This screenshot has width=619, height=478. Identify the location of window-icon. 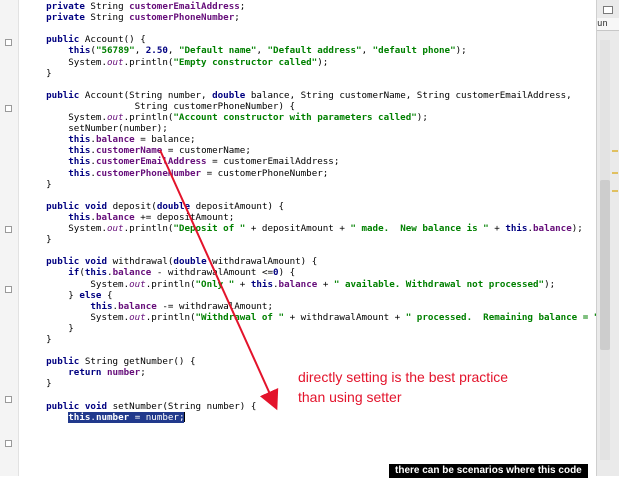
(608, 10).